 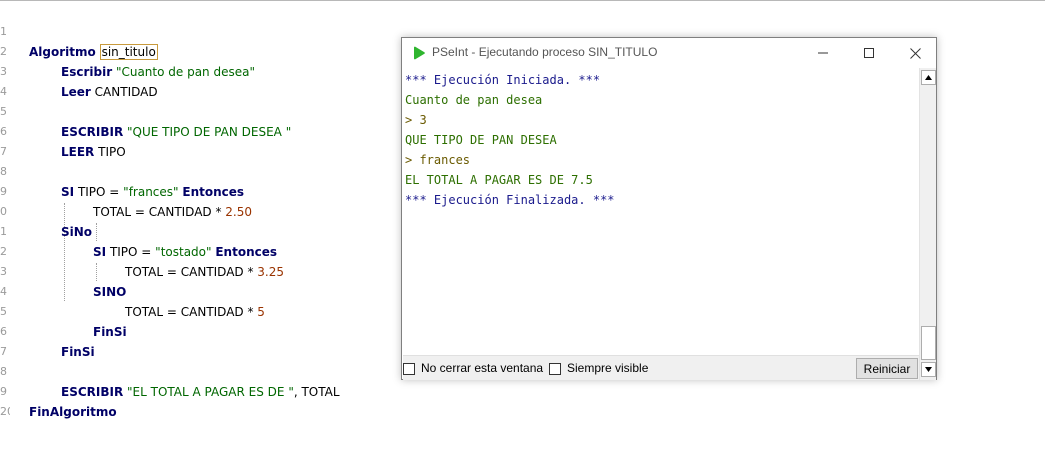 What do you see at coordinates (482, 368) in the screenshot?
I see `keep-open-label: No cerrar esta ventana` at bounding box center [482, 368].